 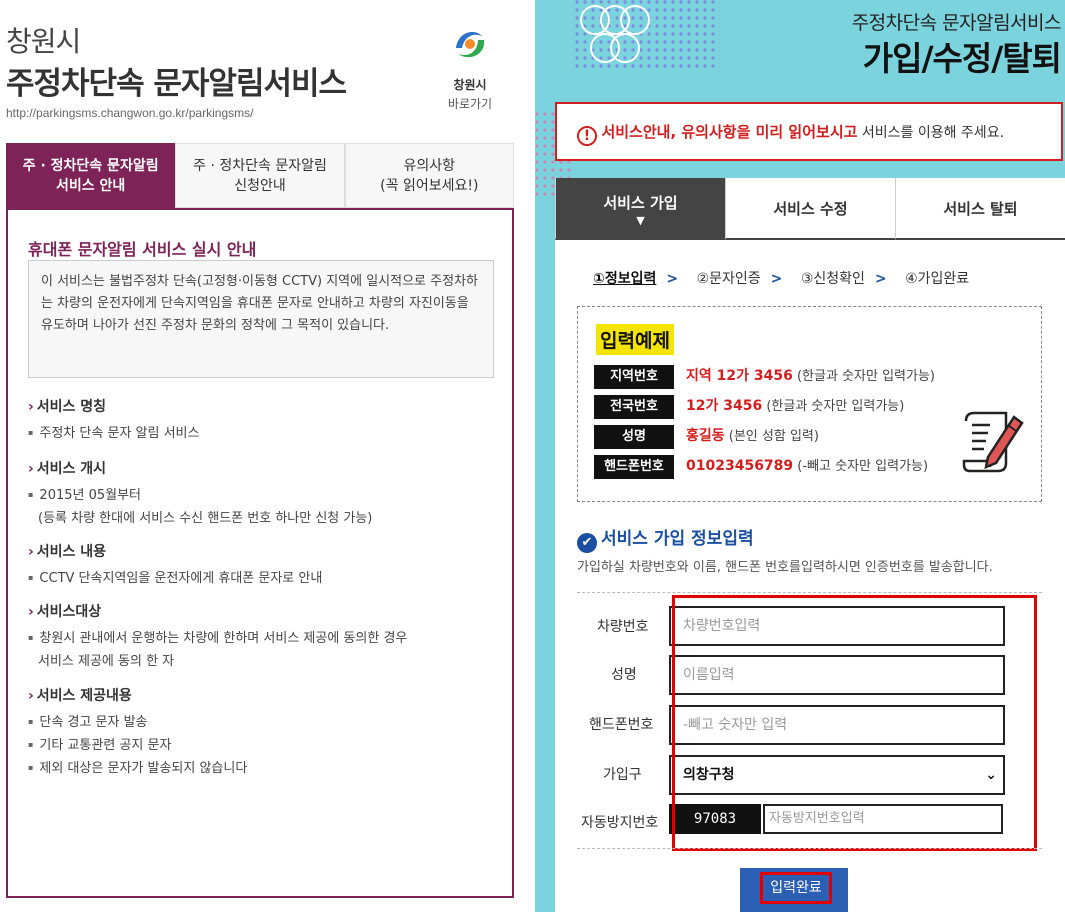 I want to click on name-label: 성명, so click(x=624, y=675).